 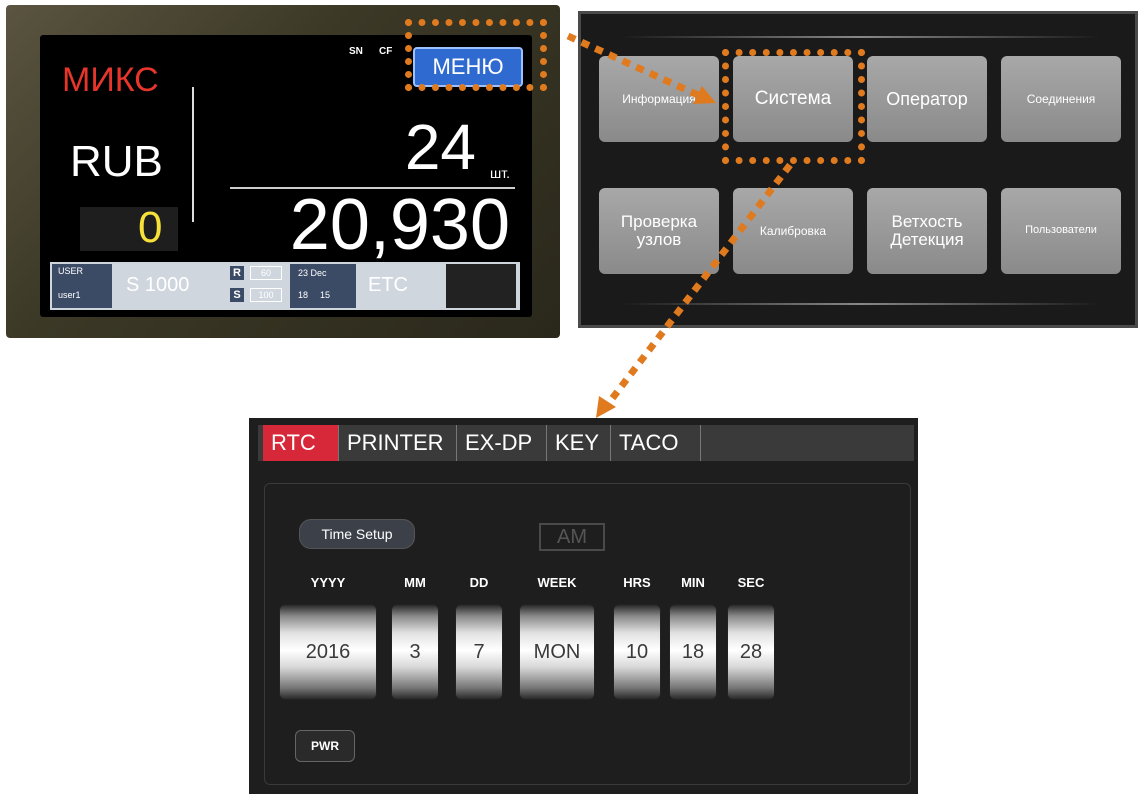 What do you see at coordinates (398, 443) in the screenshot?
I see `tab-printer: PRINTER` at bounding box center [398, 443].